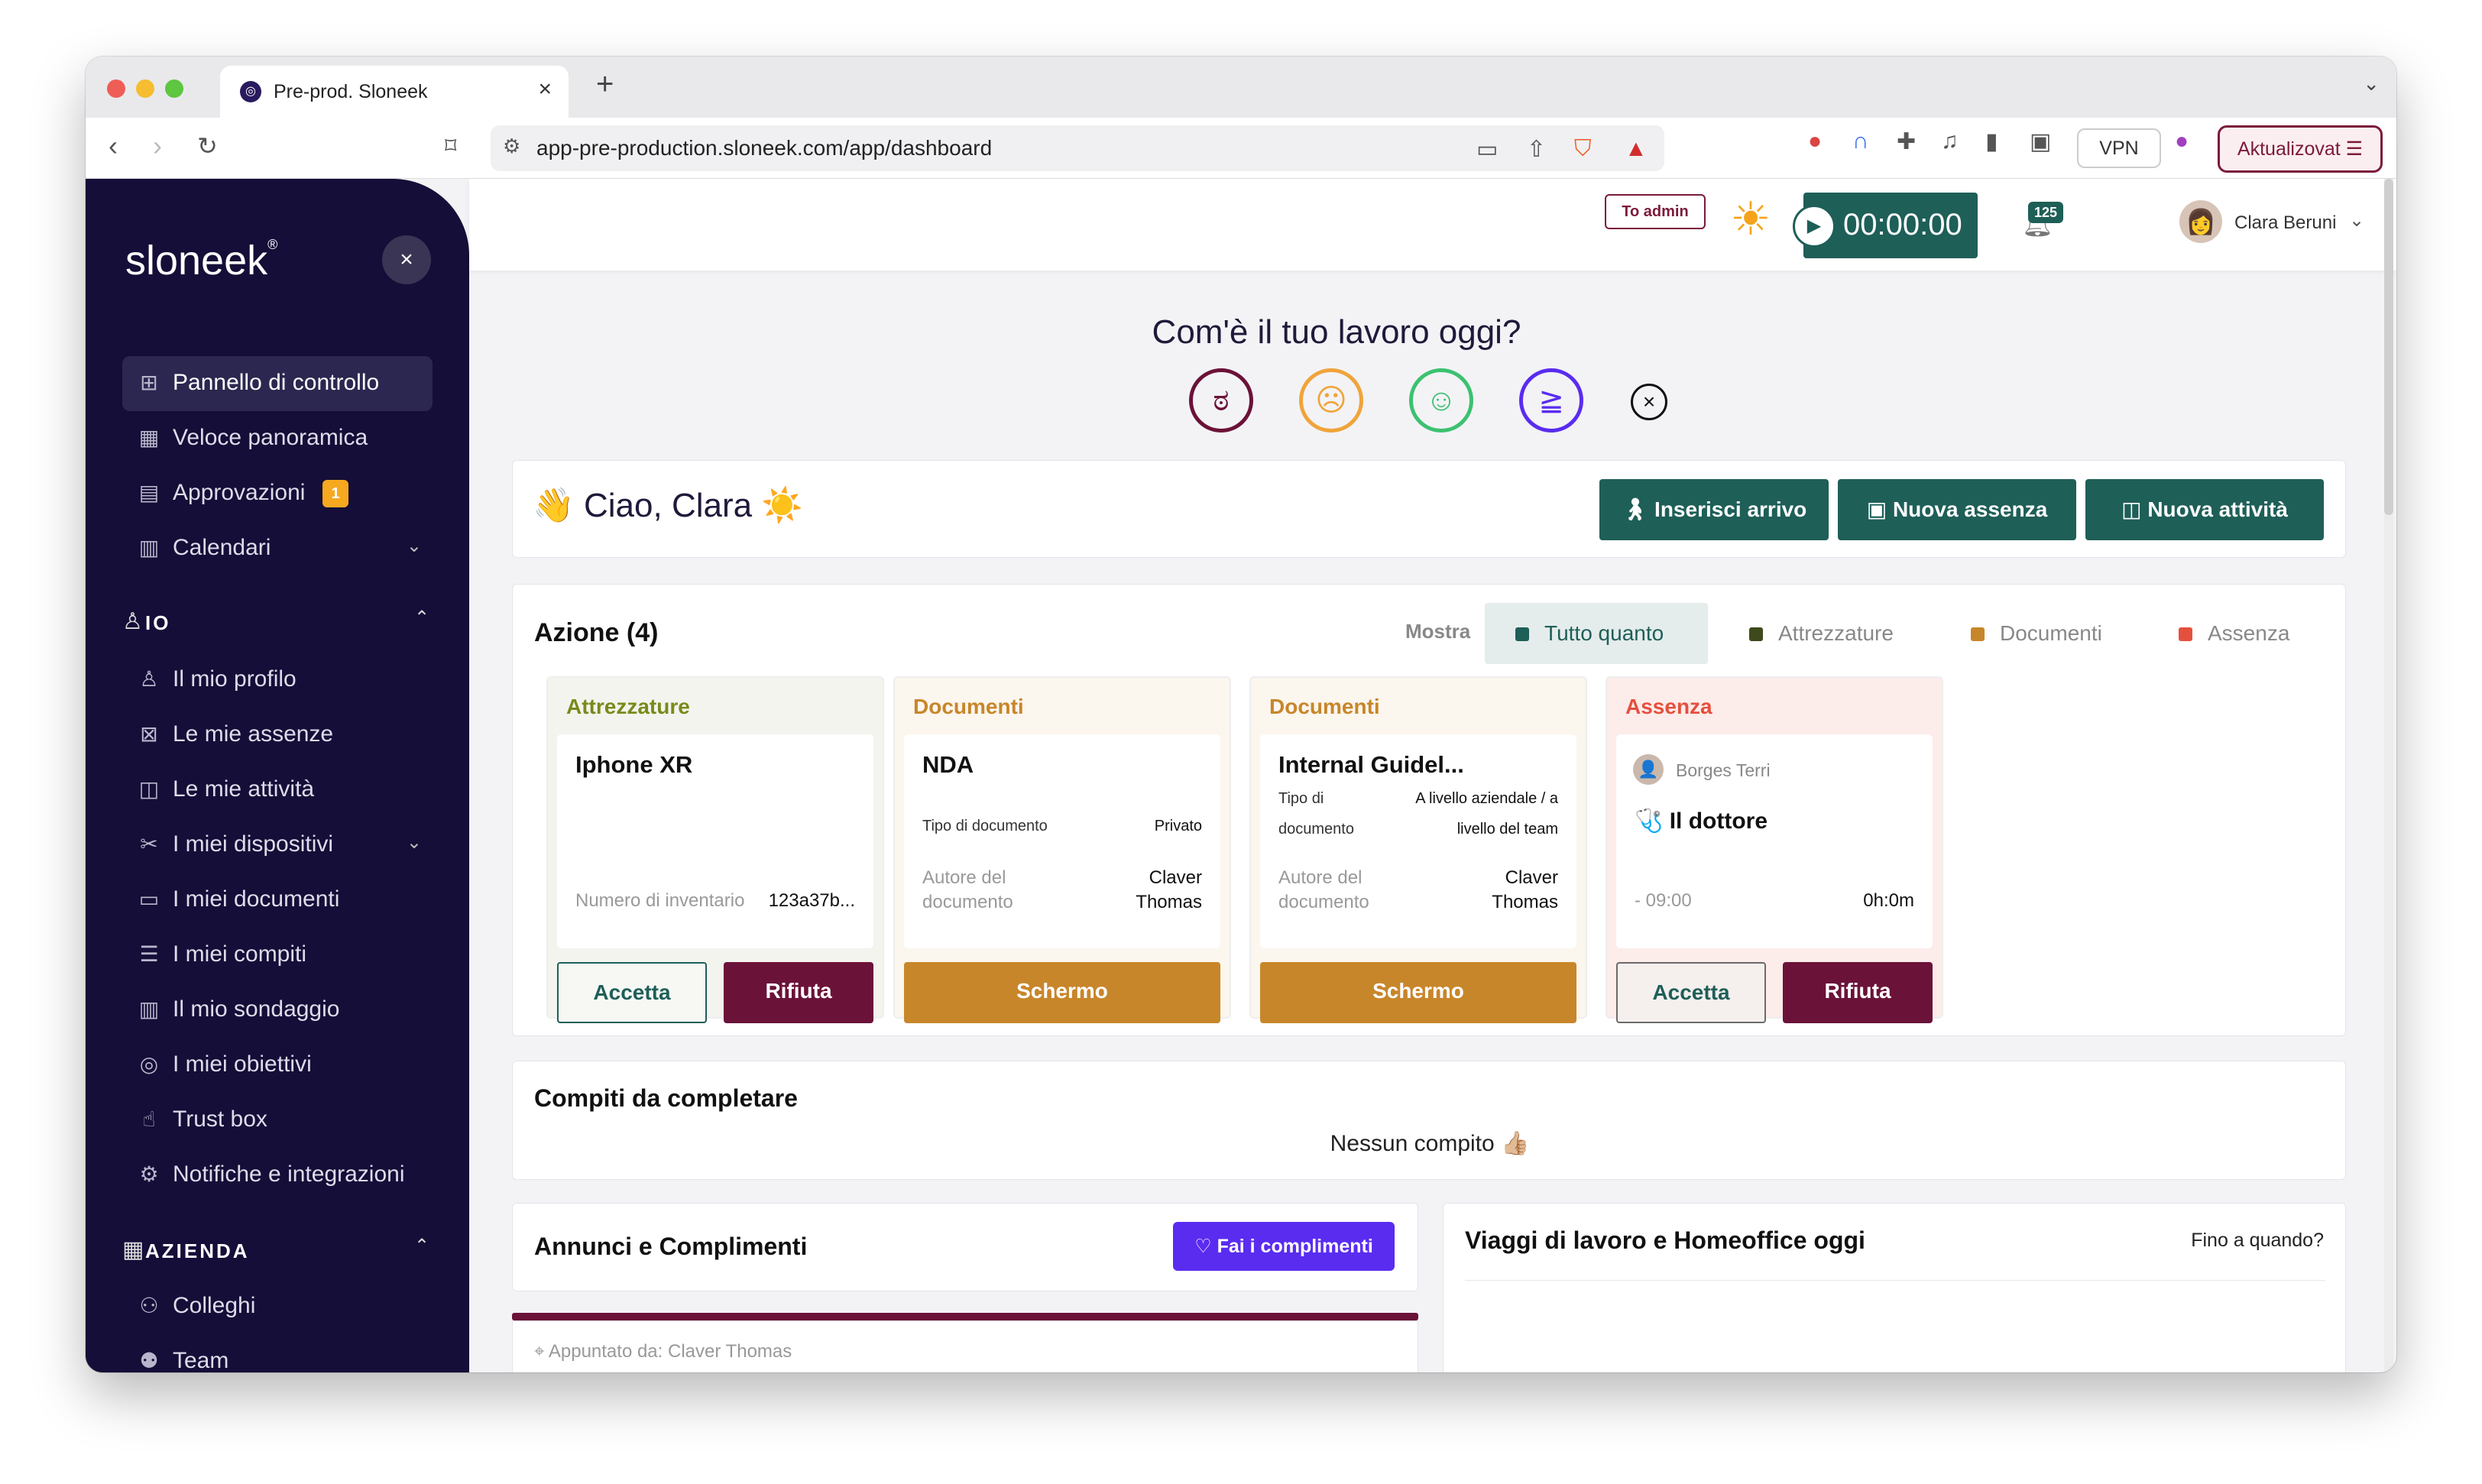  I want to click on vpn-button: VPN, so click(2119, 148).